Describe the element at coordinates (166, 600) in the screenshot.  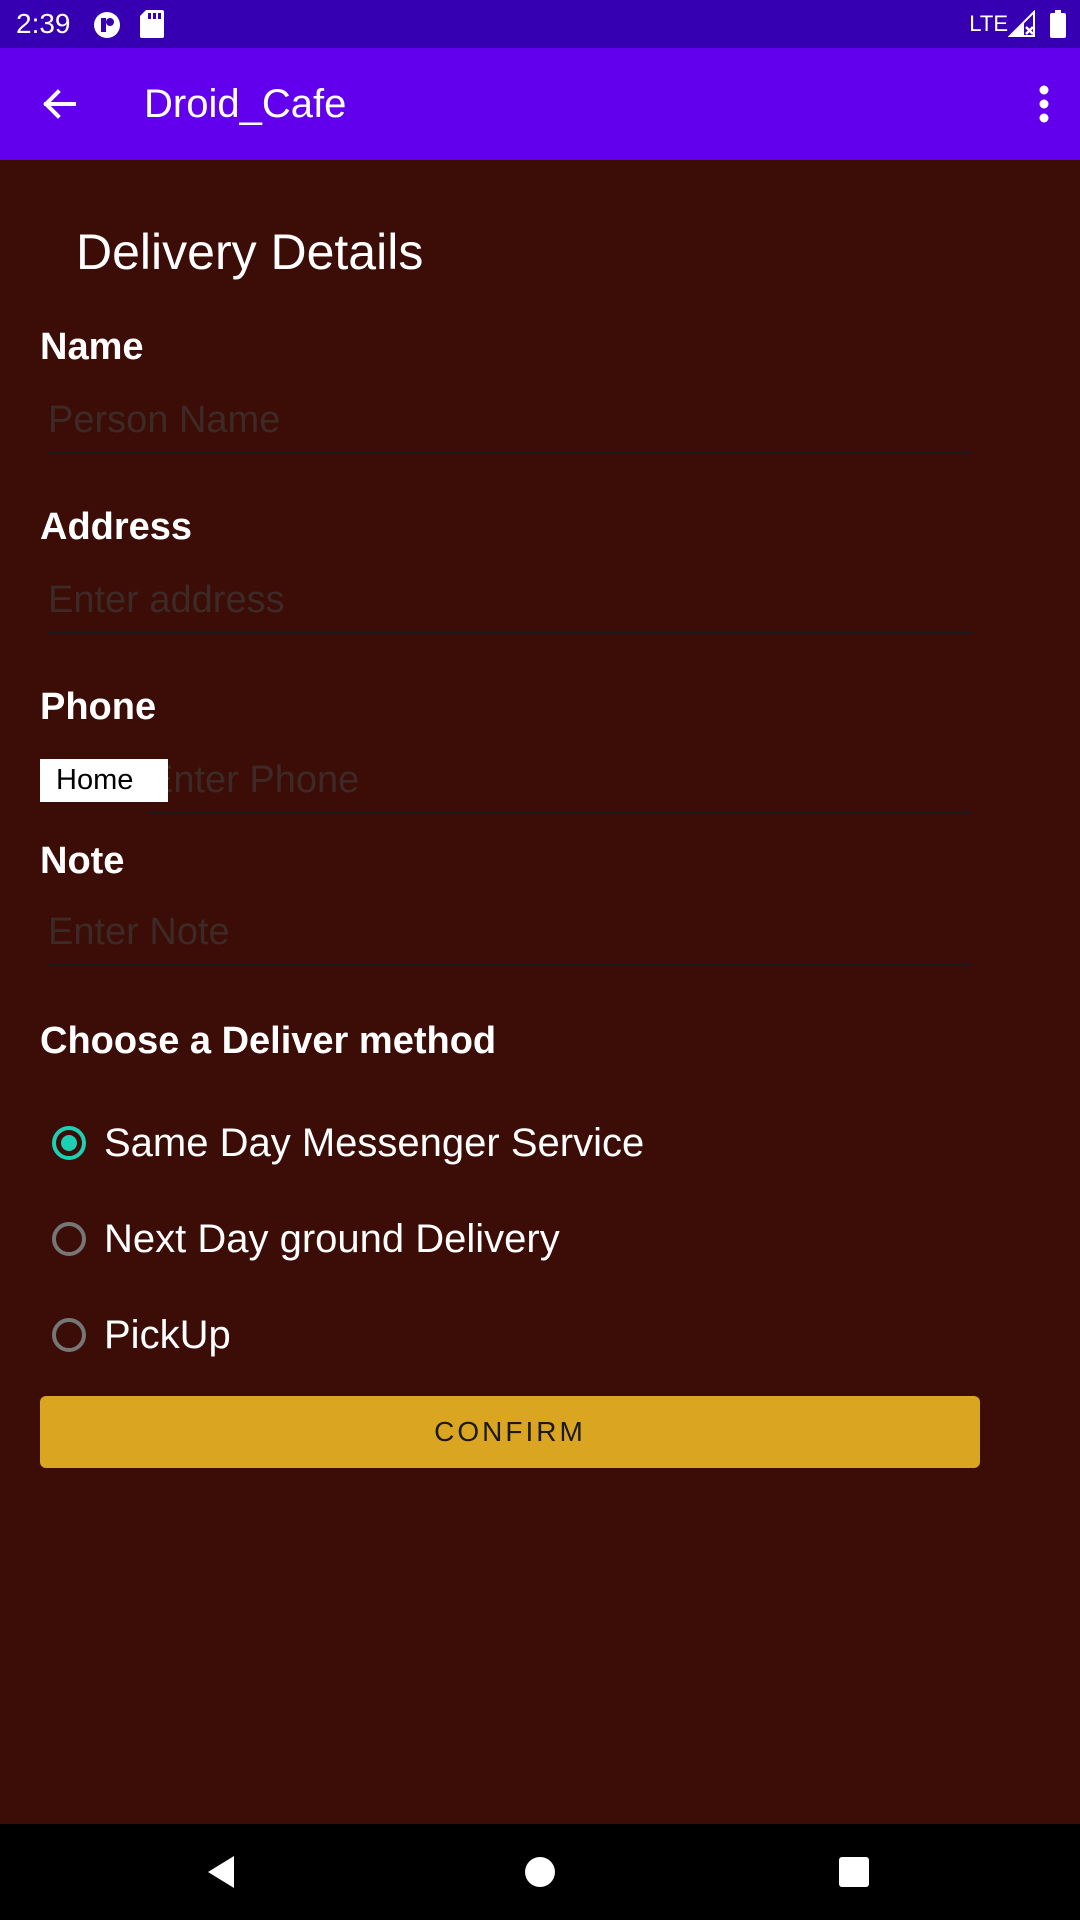
I see `address-placeholder: Enter address` at that location.